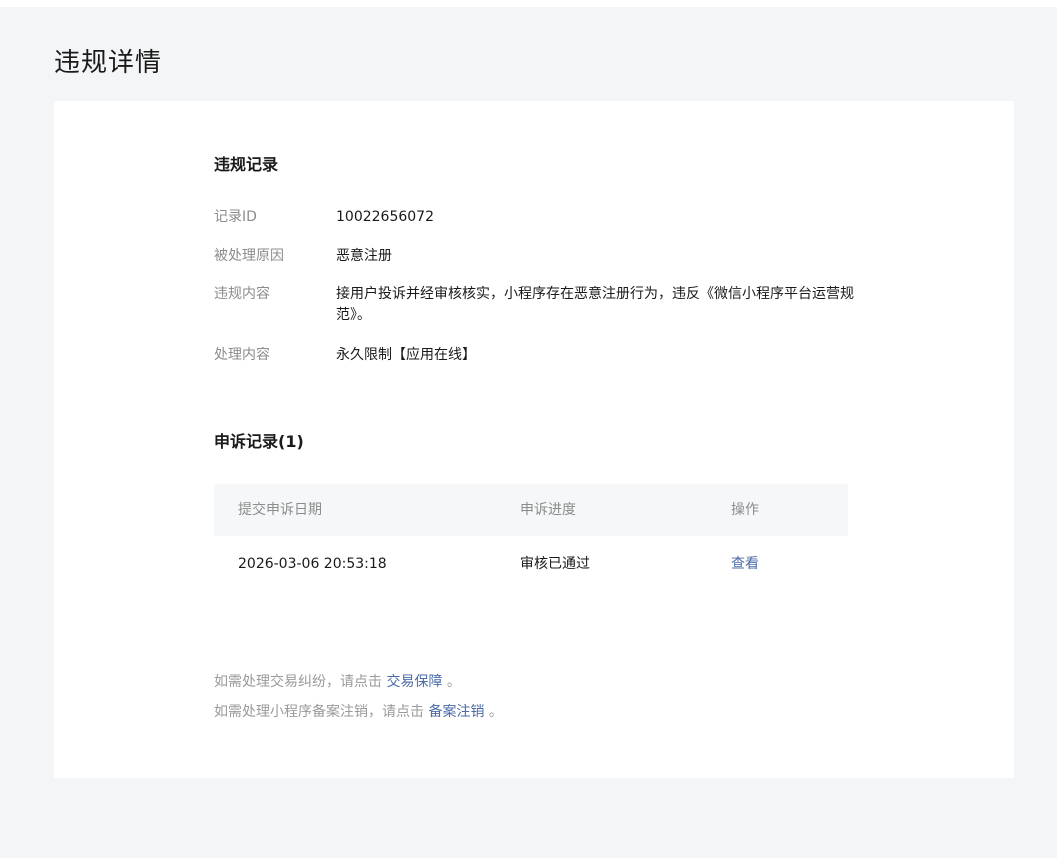 The height and width of the screenshot is (858, 1057). What do you see at coordinates (555, 564) in the screenshot?
I see `appeal-progress: 审核已通过` at bounding box center [555, 564].